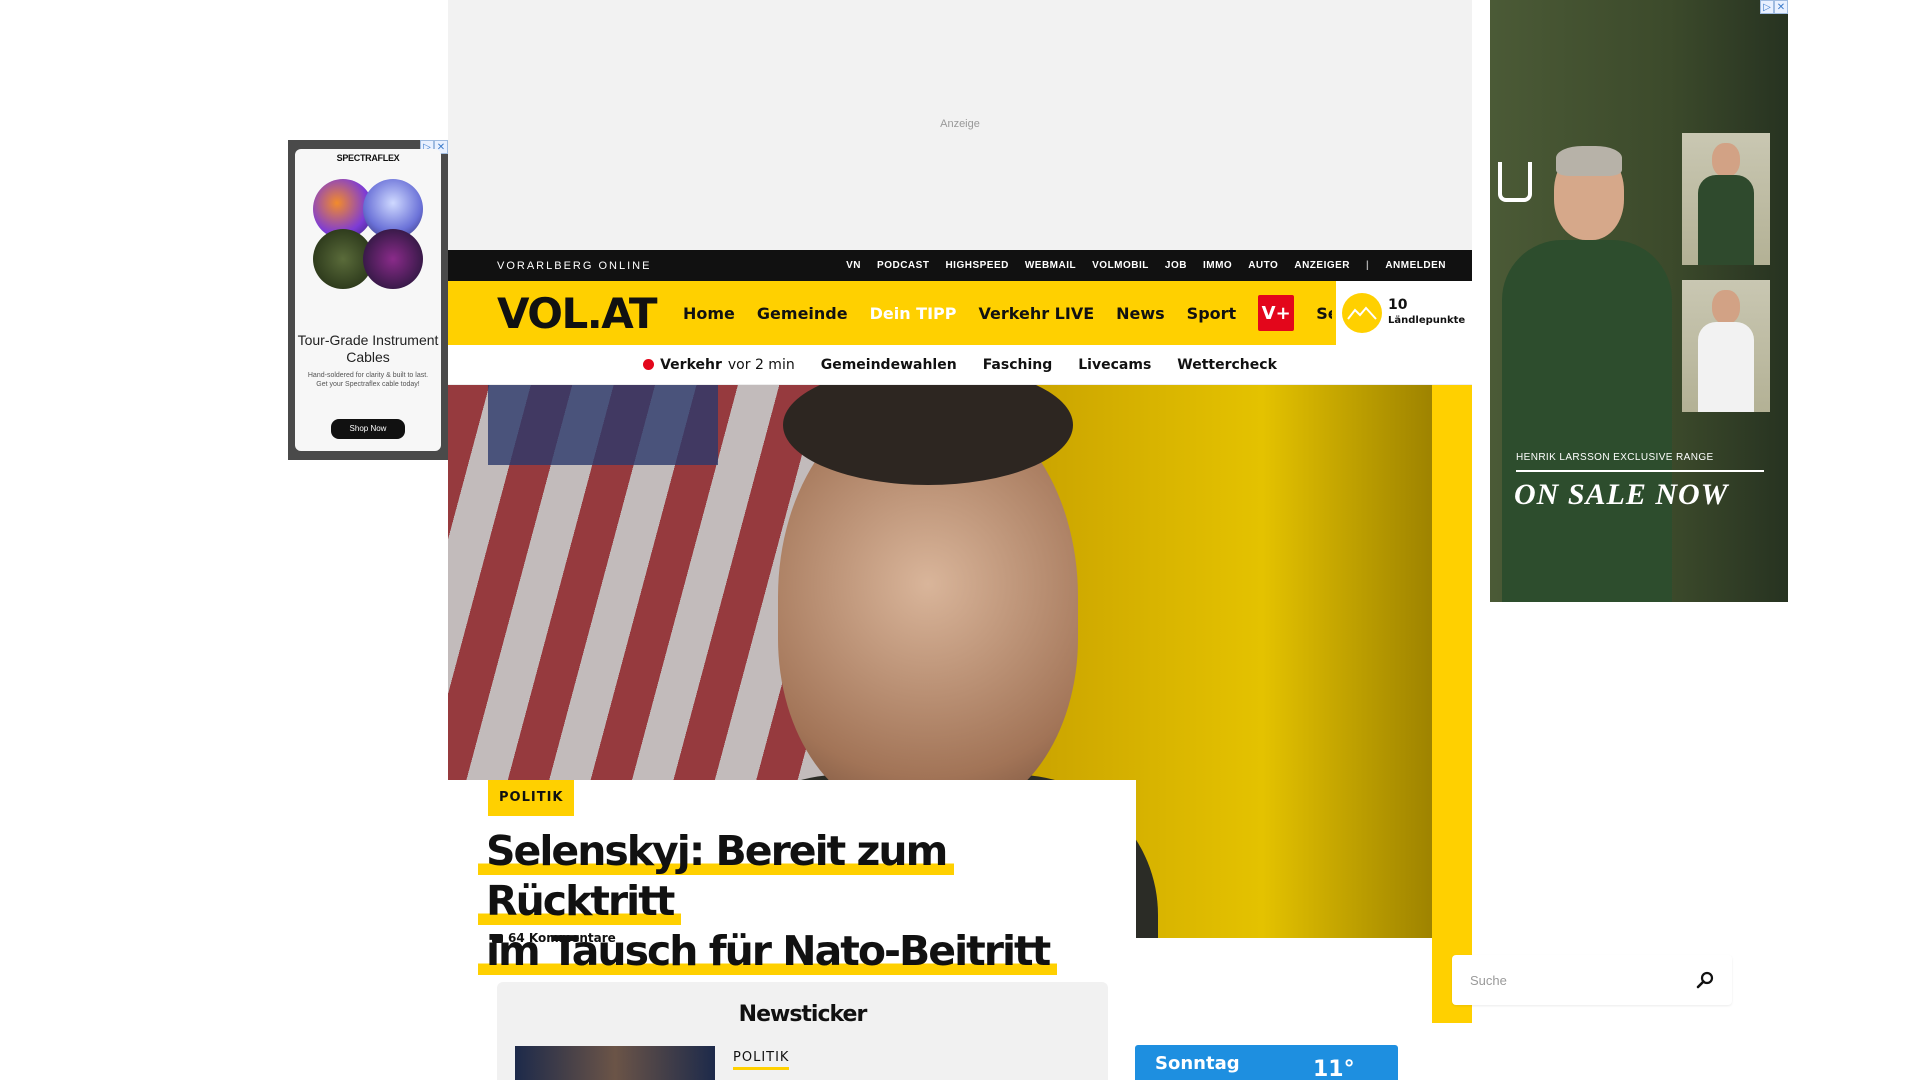  What do you see at coordinates (577, 313) in the screenshot?
I see `site-logo: VOL.AT` at bounding box center [577, 313].